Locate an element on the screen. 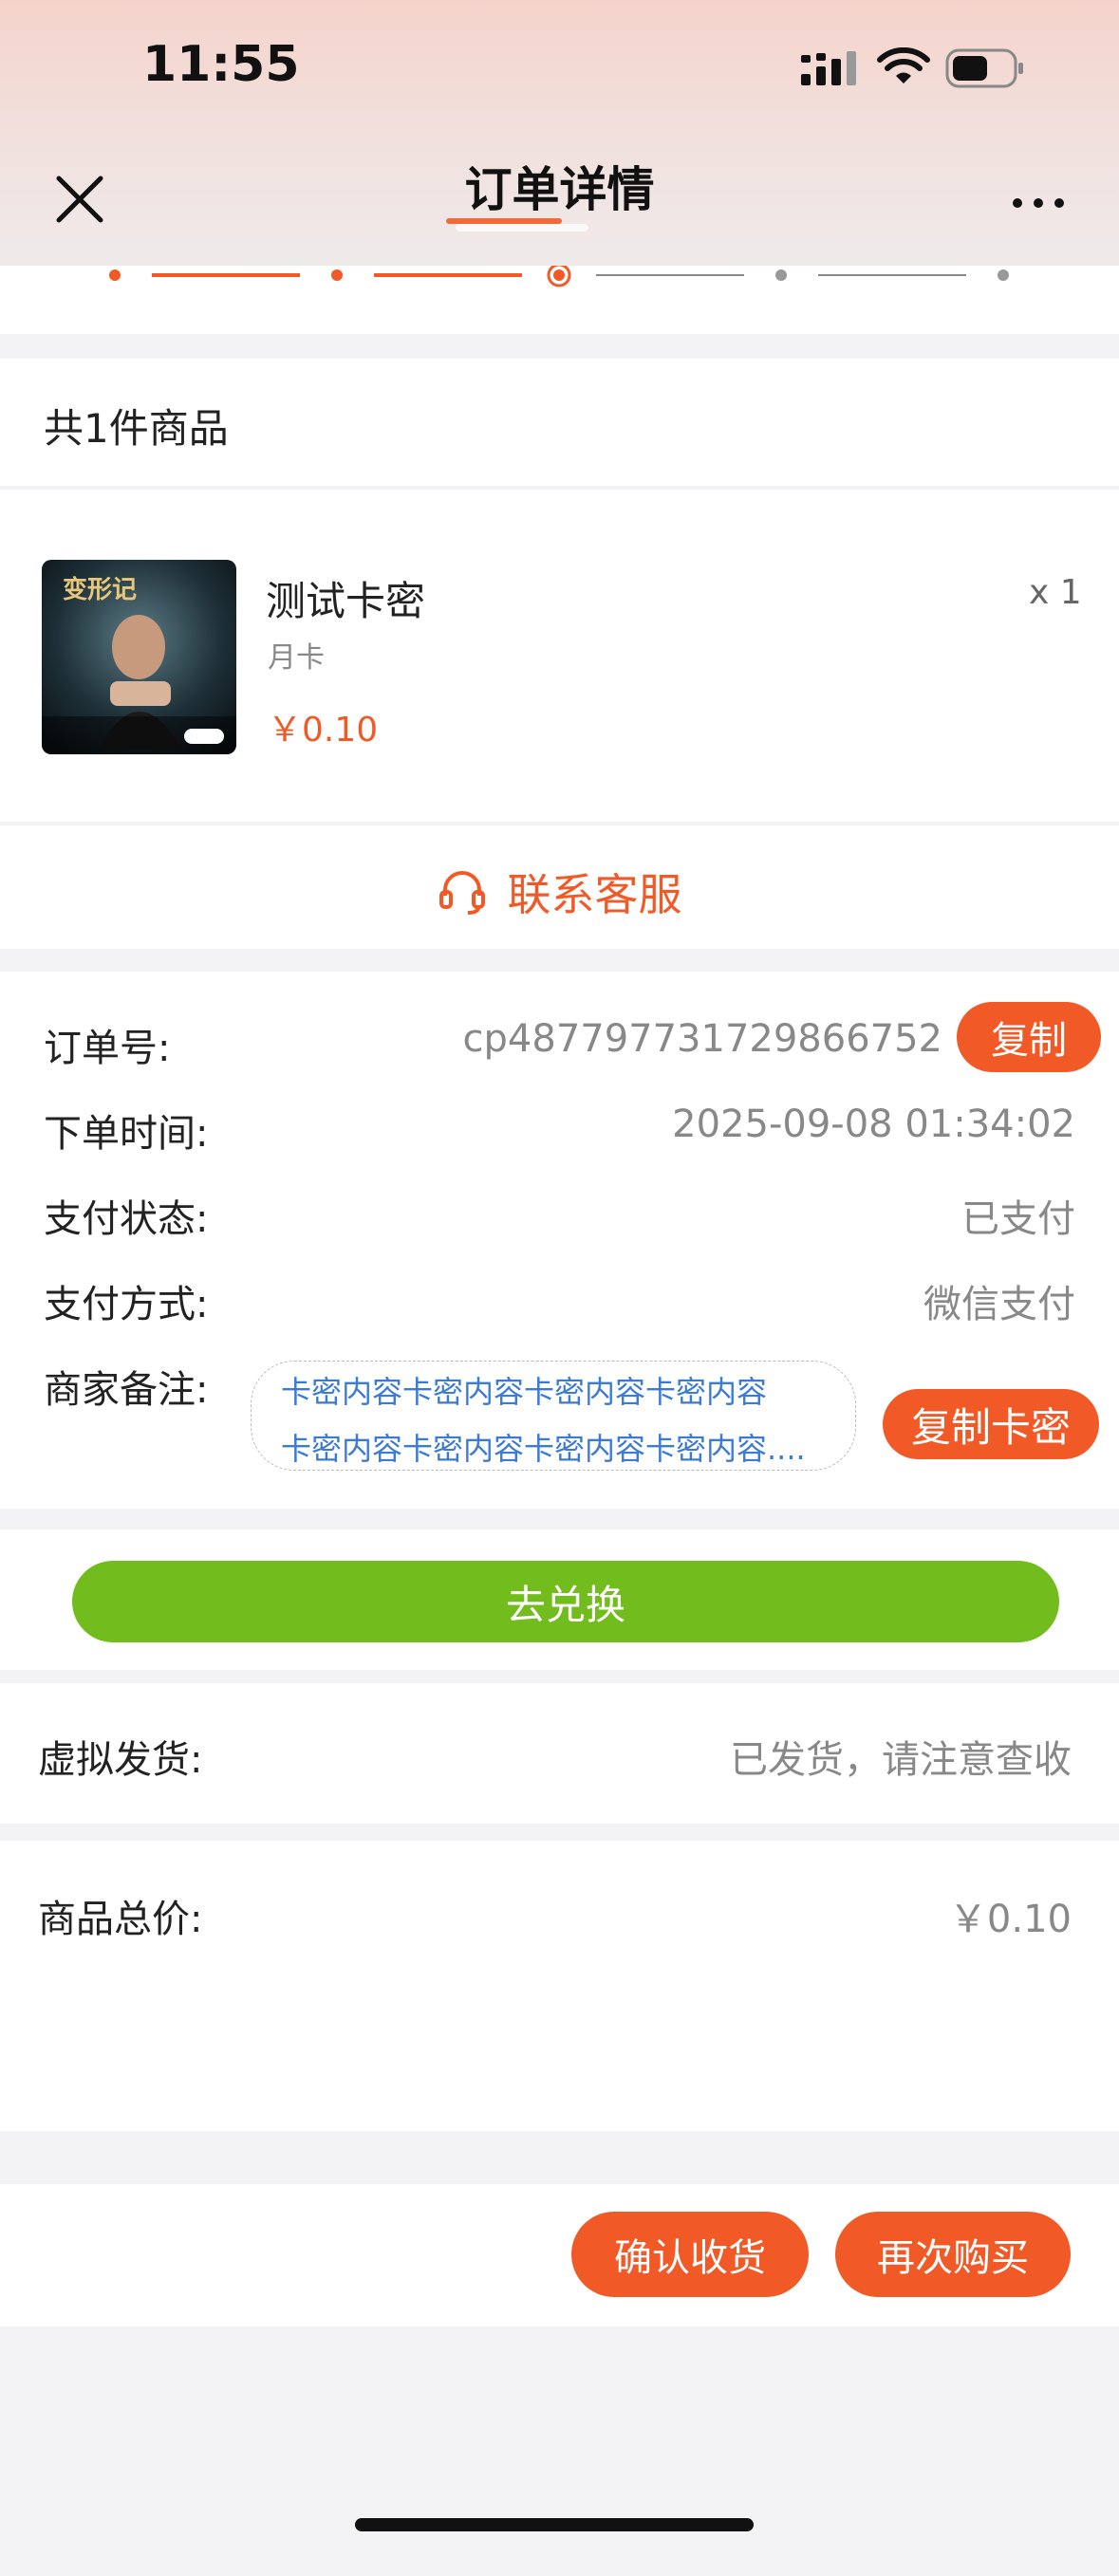  wifi-icon is located at coordinates (903, 65).